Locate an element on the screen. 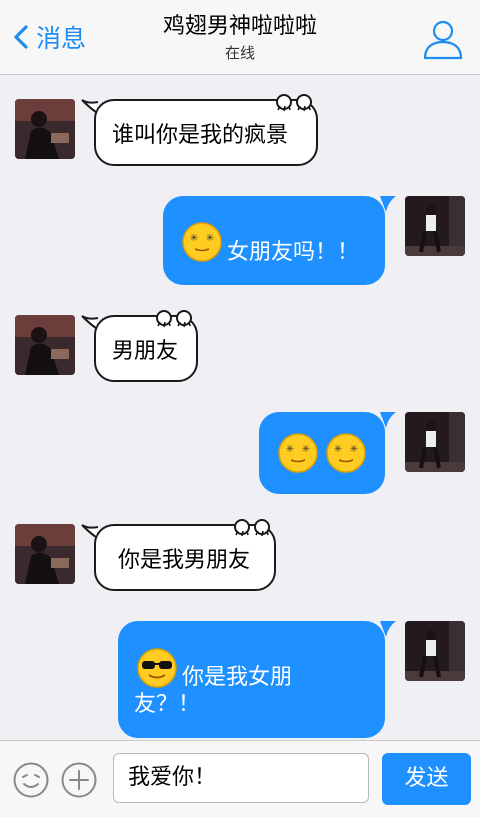  sunglasses-face-icon is located at coordinates (157, 668).